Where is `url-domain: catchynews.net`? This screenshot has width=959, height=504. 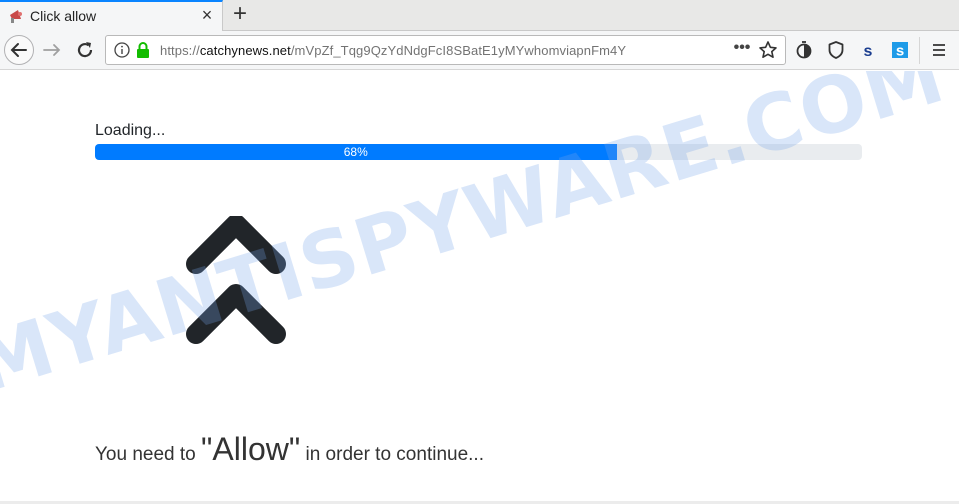 url-domain: catchynews.net is located at coordinates (245, 50).